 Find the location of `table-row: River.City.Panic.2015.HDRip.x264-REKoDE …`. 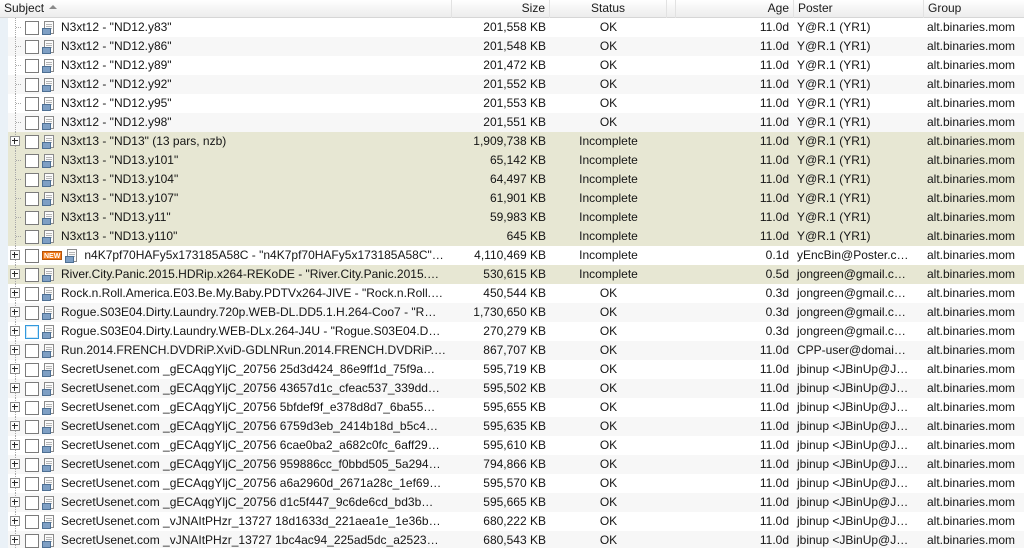

table-row: River.City.Panic.2015.HDRip.x264-REKoDE … is located at coordinates (512, 274).